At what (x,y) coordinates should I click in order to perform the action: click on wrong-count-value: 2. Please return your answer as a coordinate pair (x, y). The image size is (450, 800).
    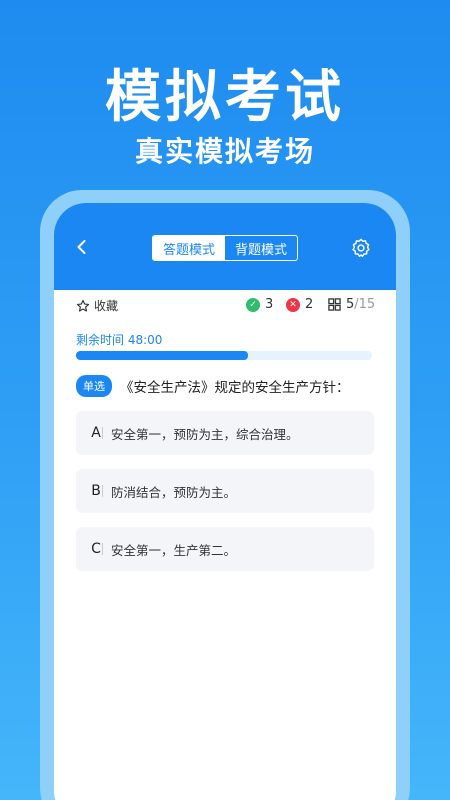
    Looking at the image, I should click on (309, 304).